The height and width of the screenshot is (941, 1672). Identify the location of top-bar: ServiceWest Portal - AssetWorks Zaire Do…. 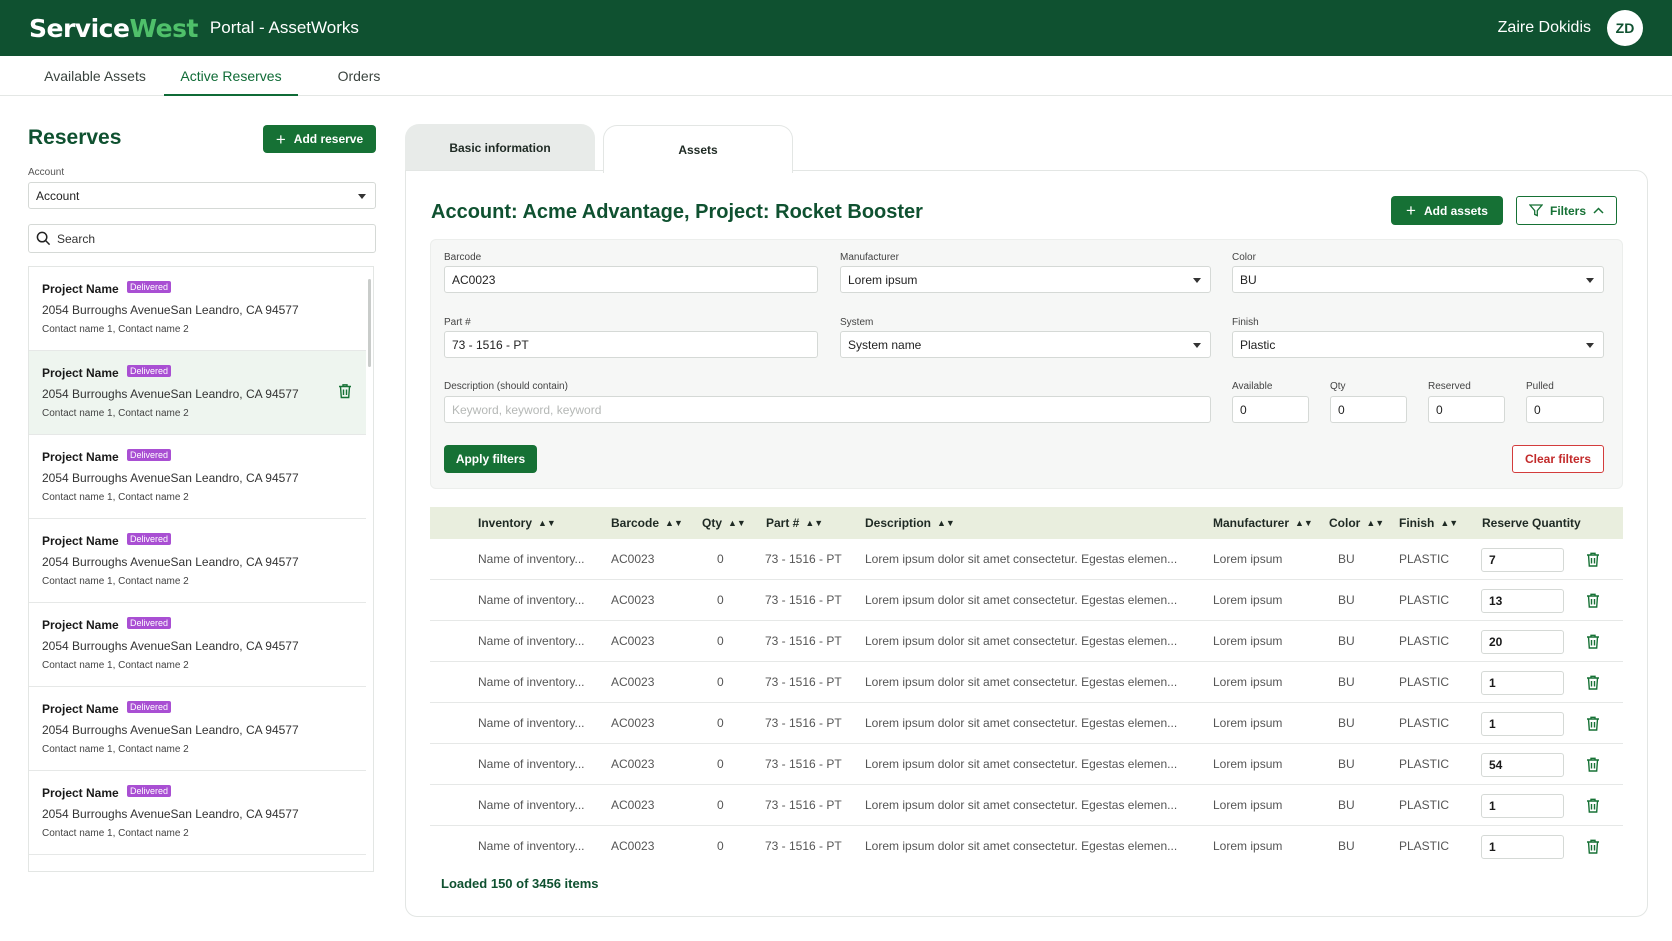
(836, 28).